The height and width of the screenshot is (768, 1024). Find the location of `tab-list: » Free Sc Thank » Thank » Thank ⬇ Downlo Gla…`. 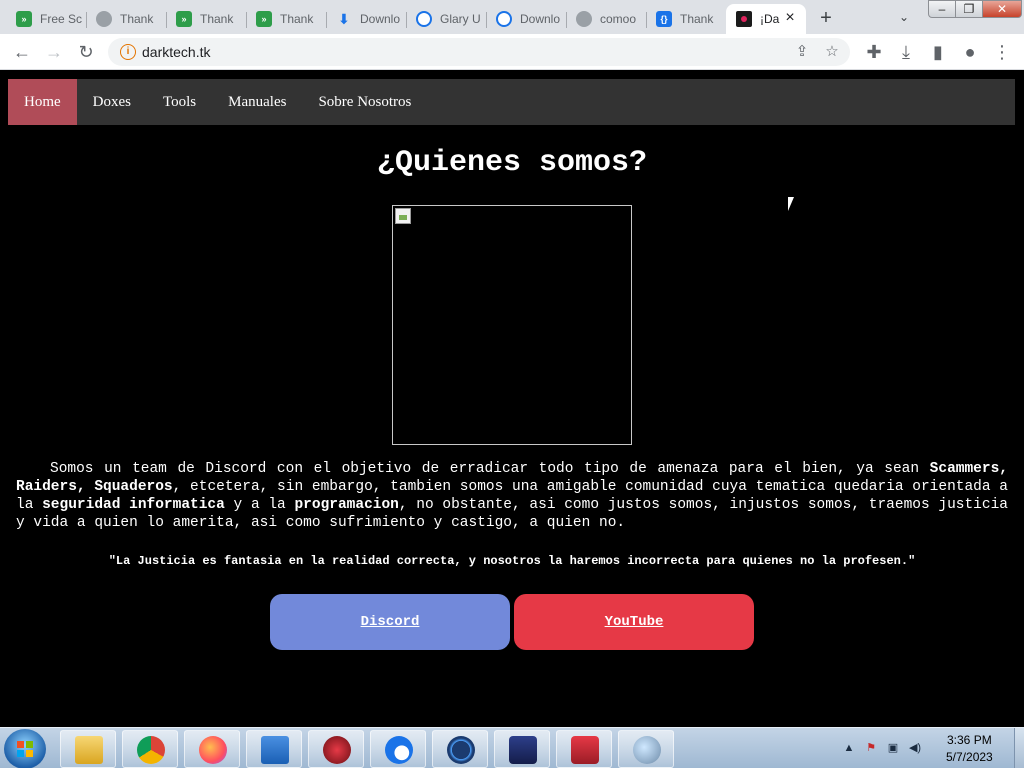

tab-list: » Free Sc Thank » Thank » Thank ⬇ Downlo Gla… is located at coordinates (406, 19).